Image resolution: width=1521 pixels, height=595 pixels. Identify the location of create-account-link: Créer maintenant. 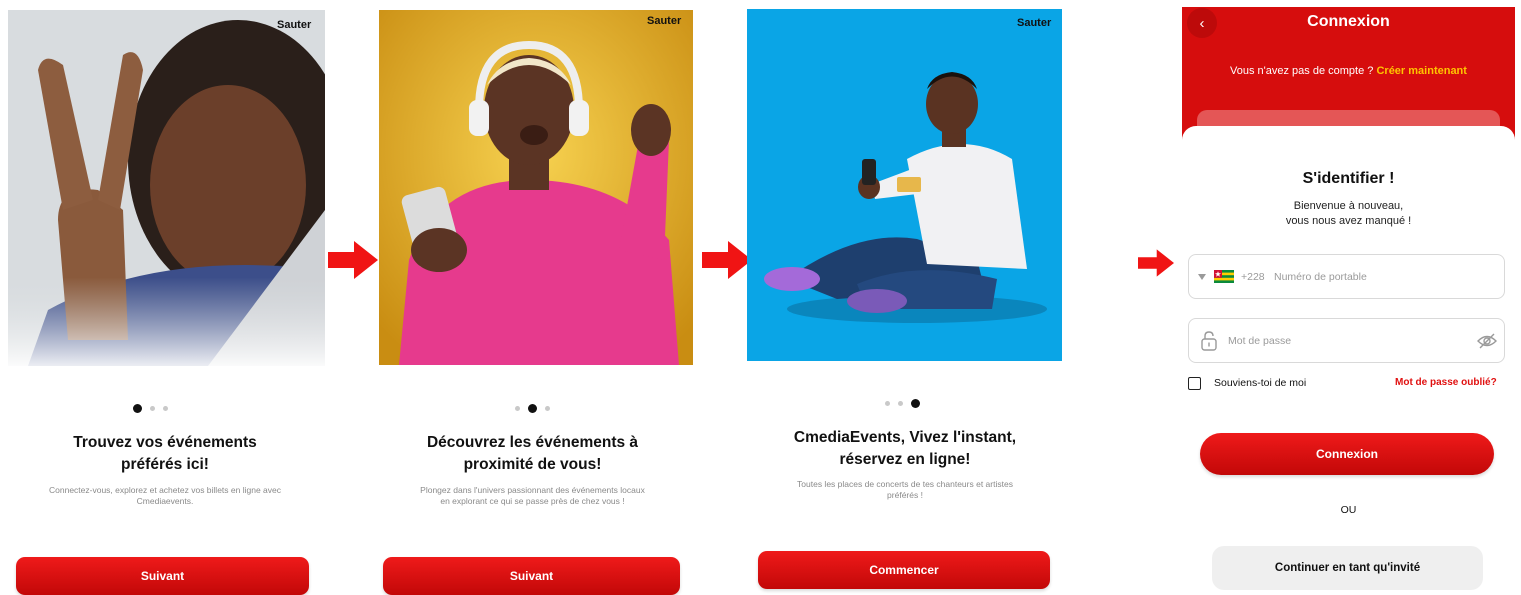
(1421, 71).